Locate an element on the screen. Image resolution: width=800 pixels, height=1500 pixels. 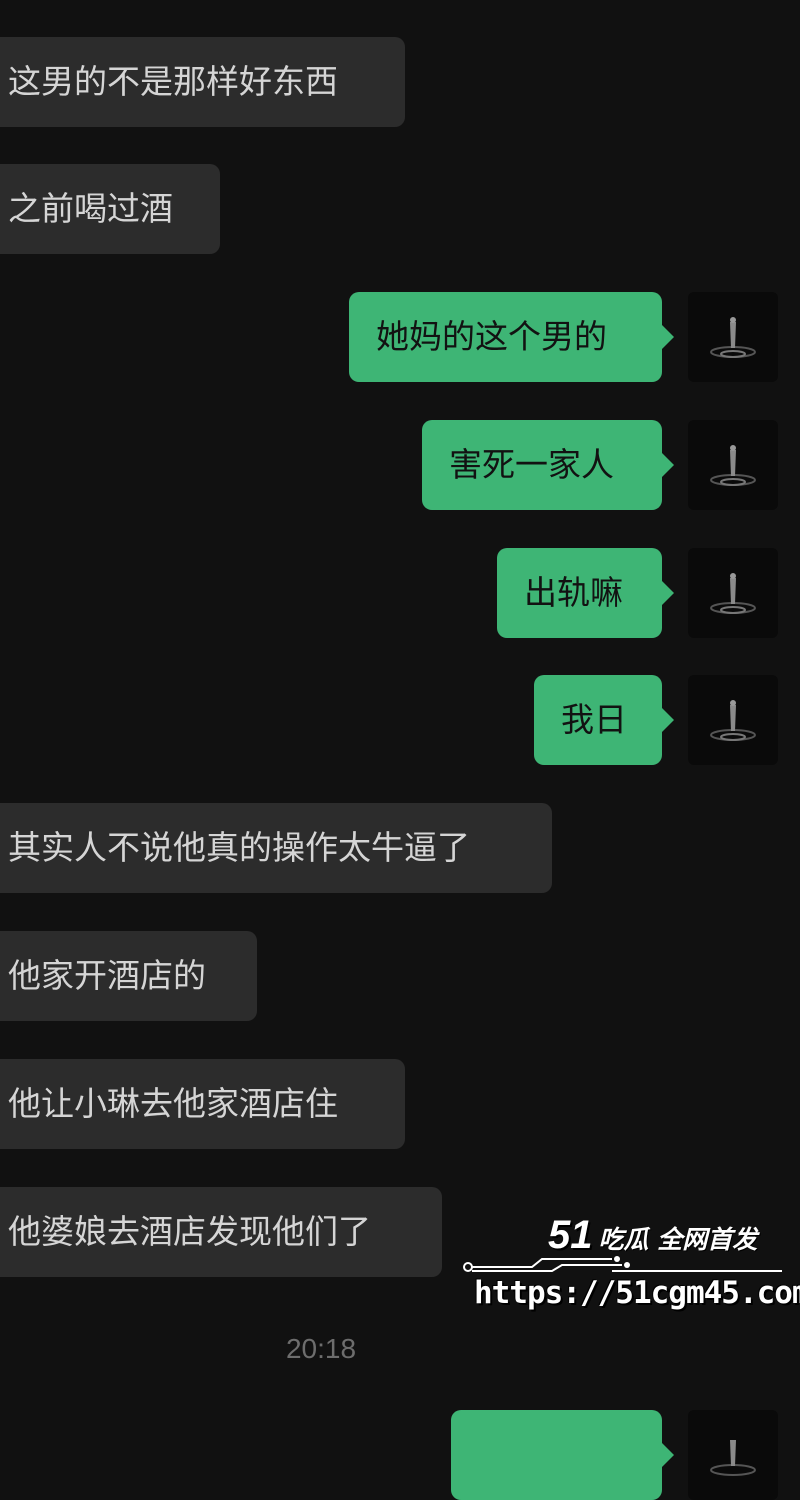
message-bubble-incoming: 这男的不是那样好东西 is located at coordinates (202, 82).